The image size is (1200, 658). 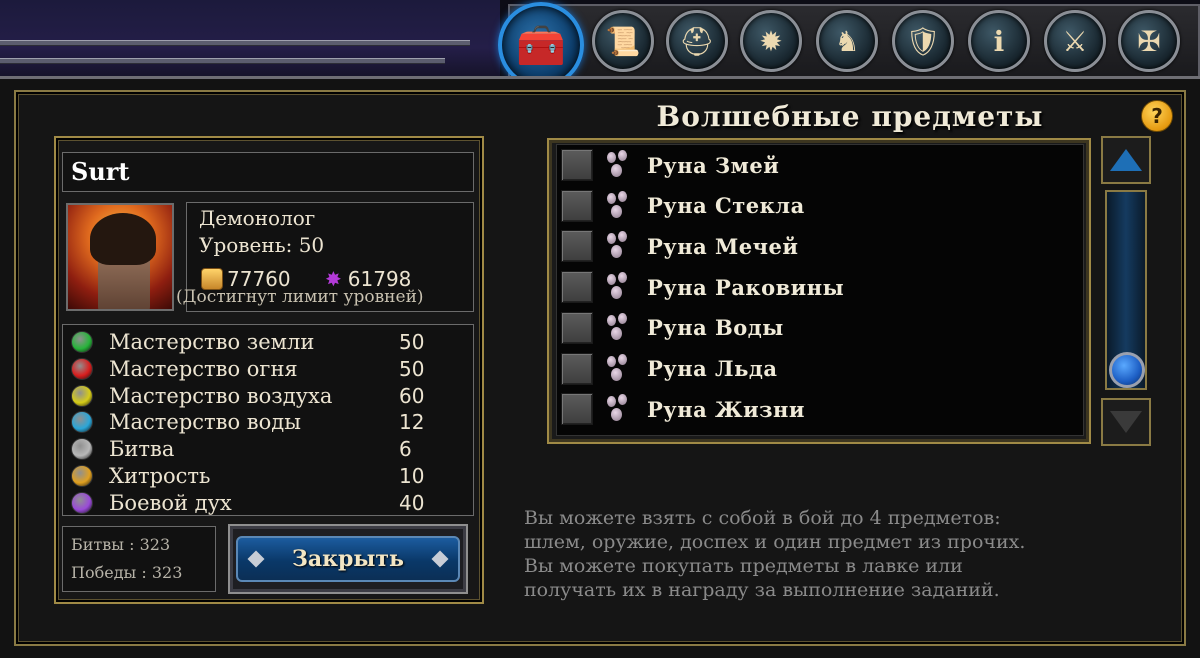 I want to click on item-row: Руна Мечей, so click(x=816, y=246).